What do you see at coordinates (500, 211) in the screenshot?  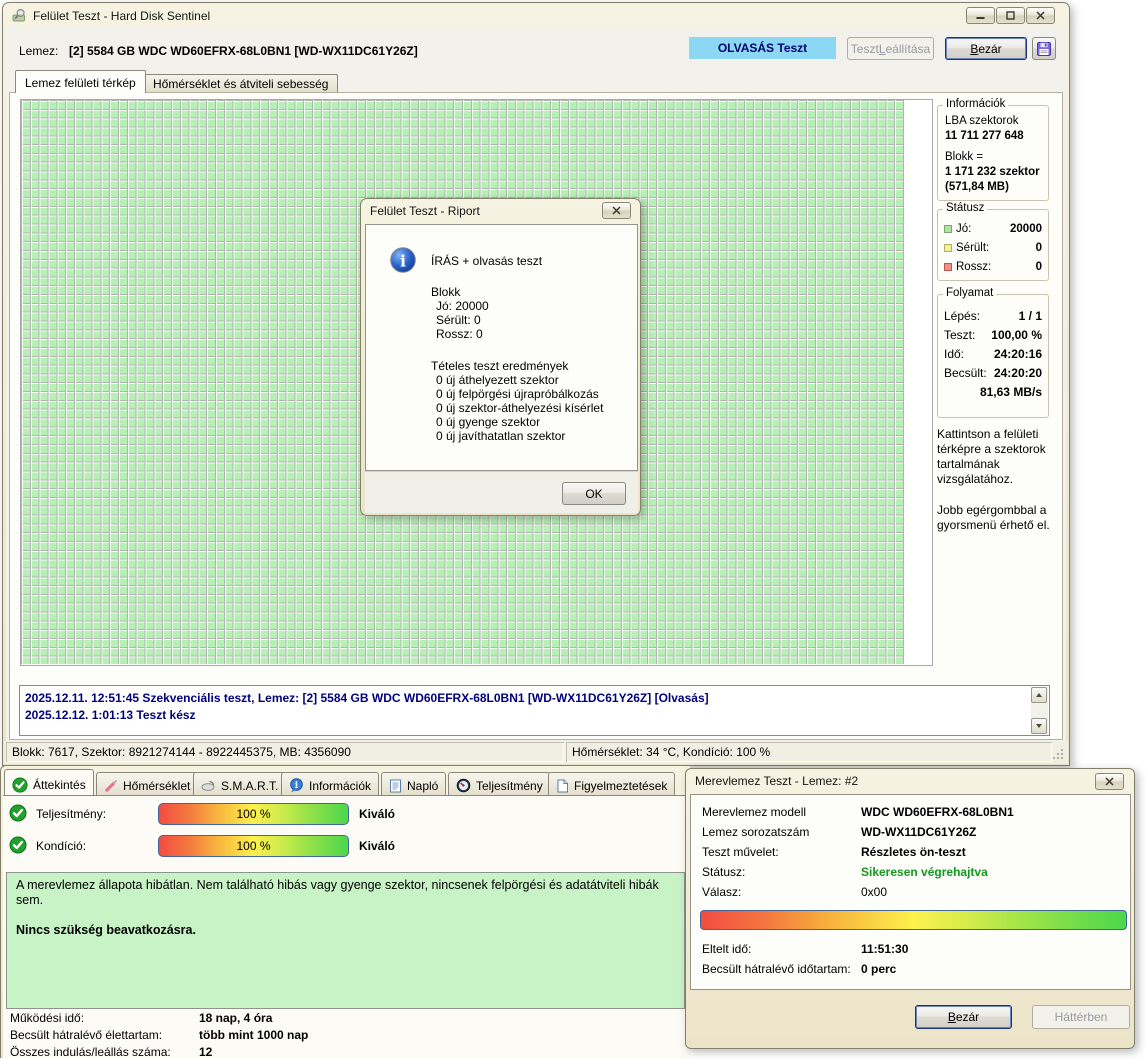 I see `report-dialog-titlebar: Felület Teszt - Riport` at bounding box center [500, 211].